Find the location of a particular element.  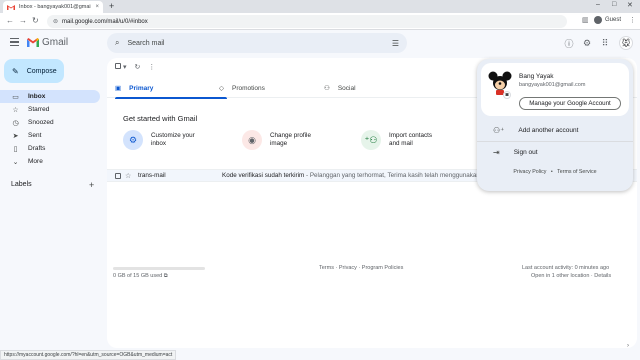

browser-tab-title: Inbox - bangyayak001@gmail.c is located at coordinates (55, 7).